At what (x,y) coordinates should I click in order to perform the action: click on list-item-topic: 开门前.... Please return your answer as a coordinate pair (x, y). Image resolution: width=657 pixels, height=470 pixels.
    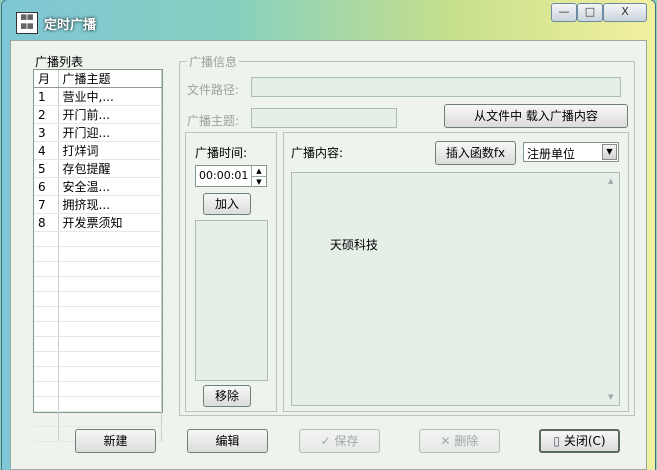
    Looking at the image, I should click on (94, 114).